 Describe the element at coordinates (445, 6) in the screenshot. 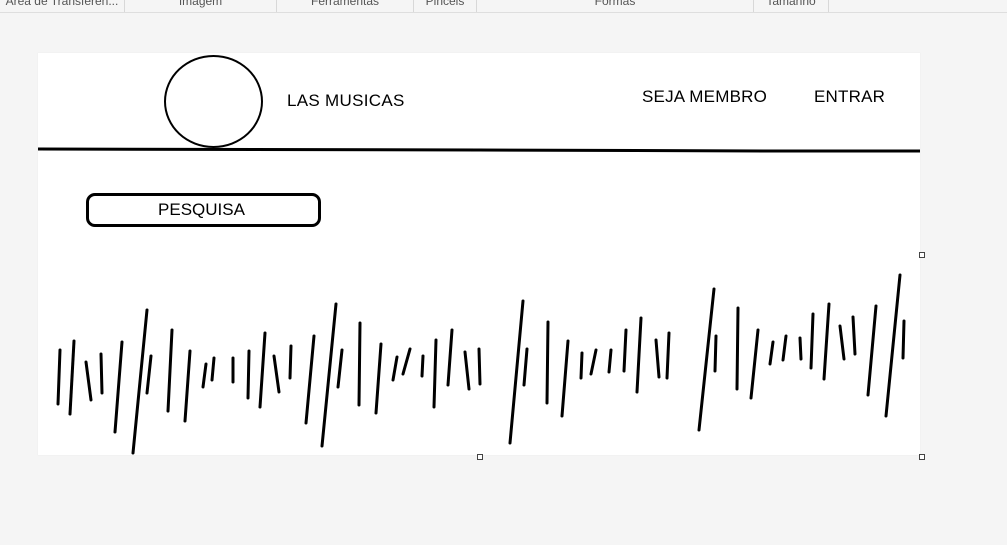

I see `ribbon-group-brushes: Pincéis` at that location.